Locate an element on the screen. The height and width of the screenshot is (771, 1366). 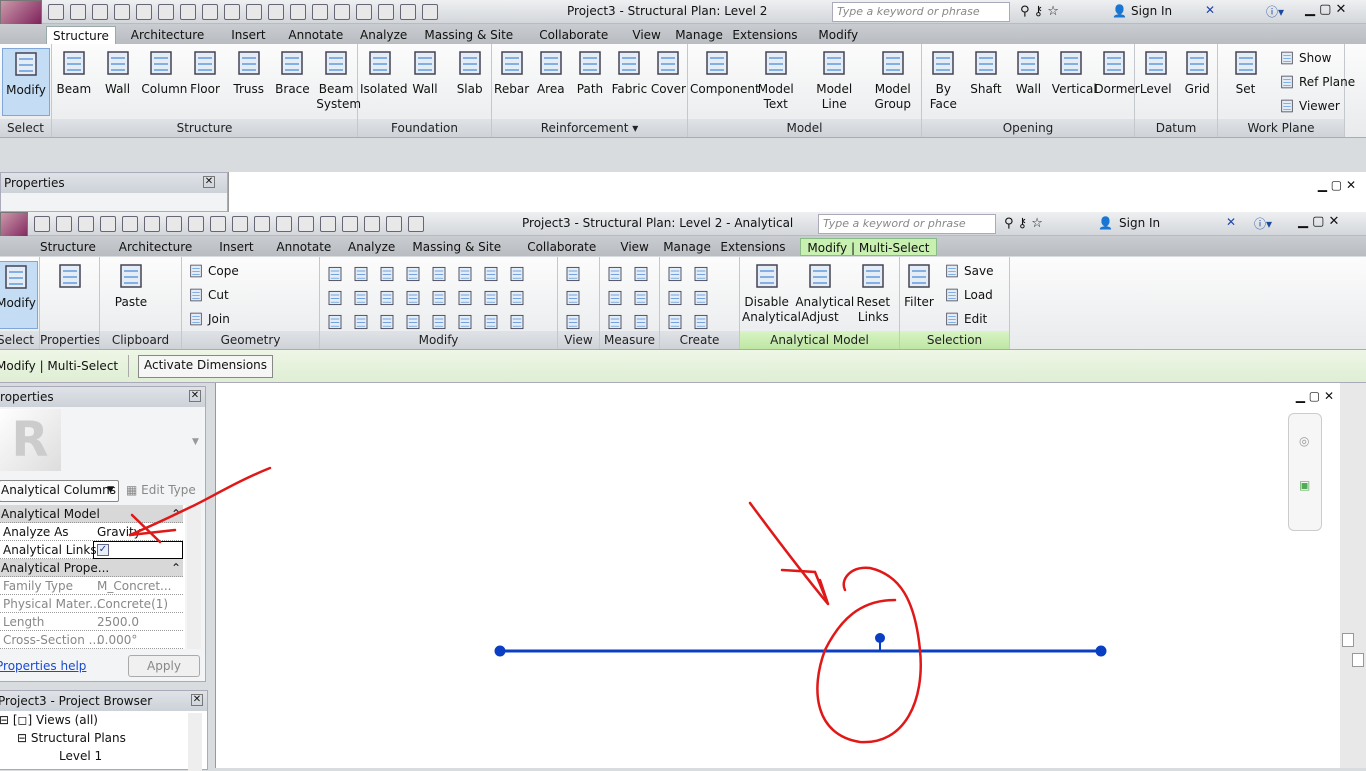
by-face-button: By Face is located at coordinates (943, 80).